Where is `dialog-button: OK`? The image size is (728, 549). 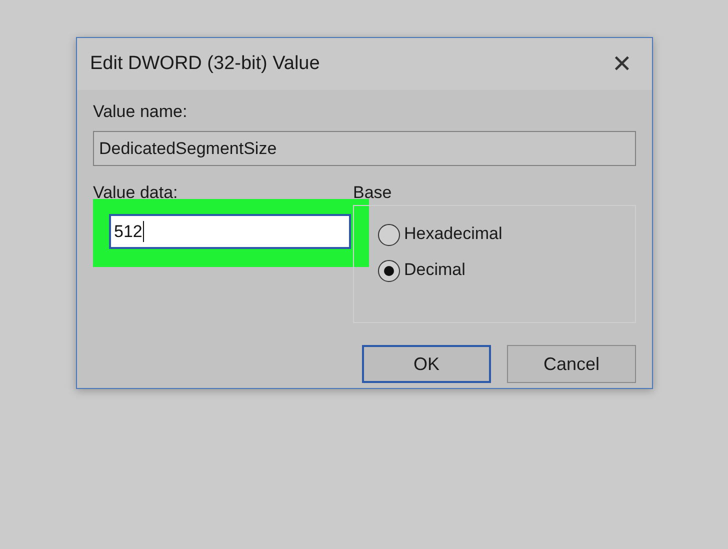
dialog-button: OK is located at coordinates (426, 364).